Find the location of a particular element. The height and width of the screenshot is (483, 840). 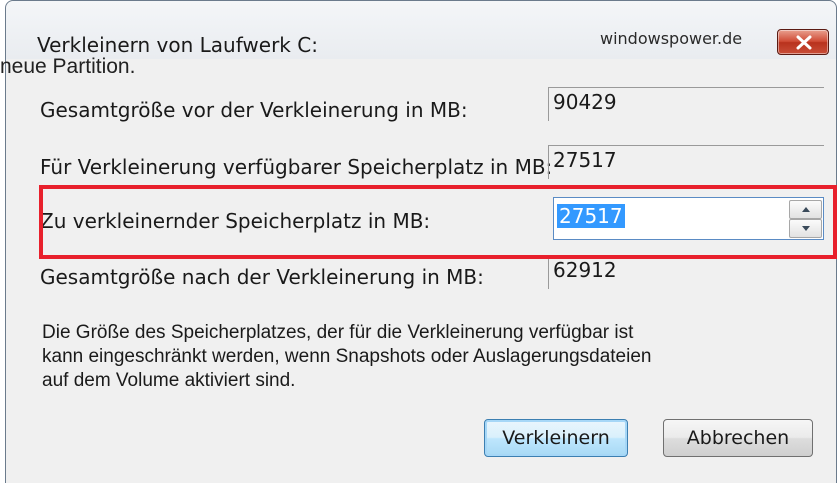

shrink-amount-label: Zu verkleinernder Speicherplatz in MB: is located at coordinates (235, 221).